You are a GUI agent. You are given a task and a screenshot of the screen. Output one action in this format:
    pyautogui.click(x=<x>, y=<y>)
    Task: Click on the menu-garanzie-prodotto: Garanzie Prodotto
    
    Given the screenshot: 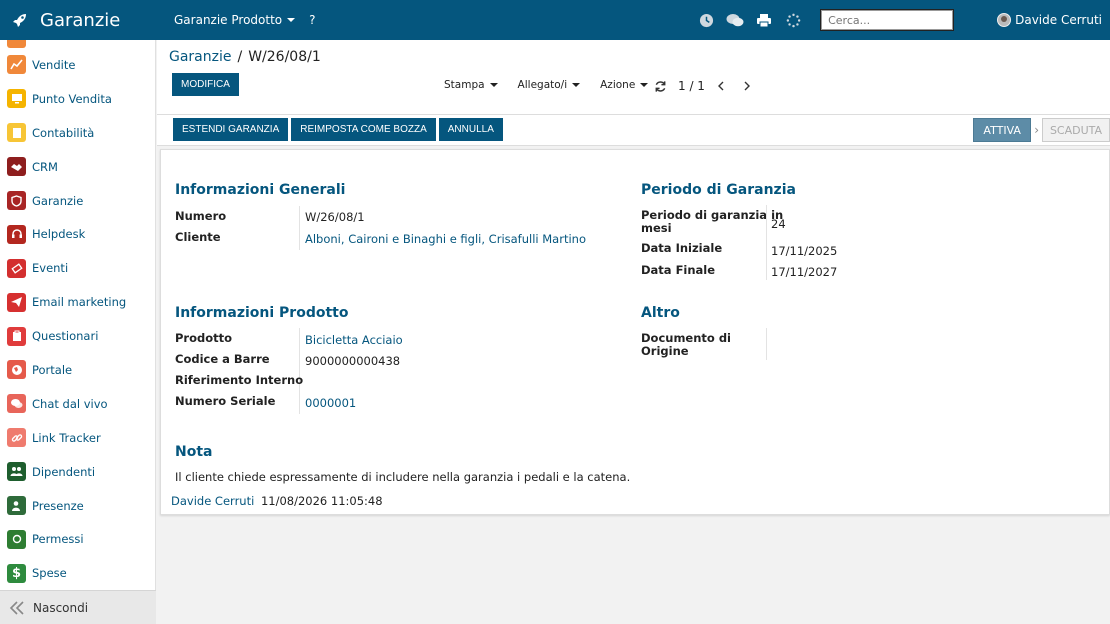 What is the action you would take?
    pyautogui.click(x=235, y=20)
    